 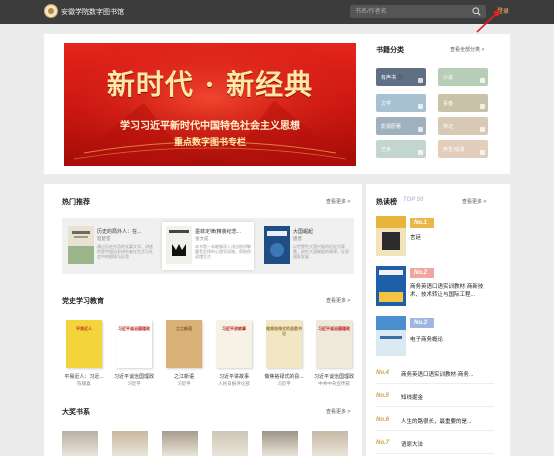 I want to click on category-label: 艺术, so click(x=386, y=150).